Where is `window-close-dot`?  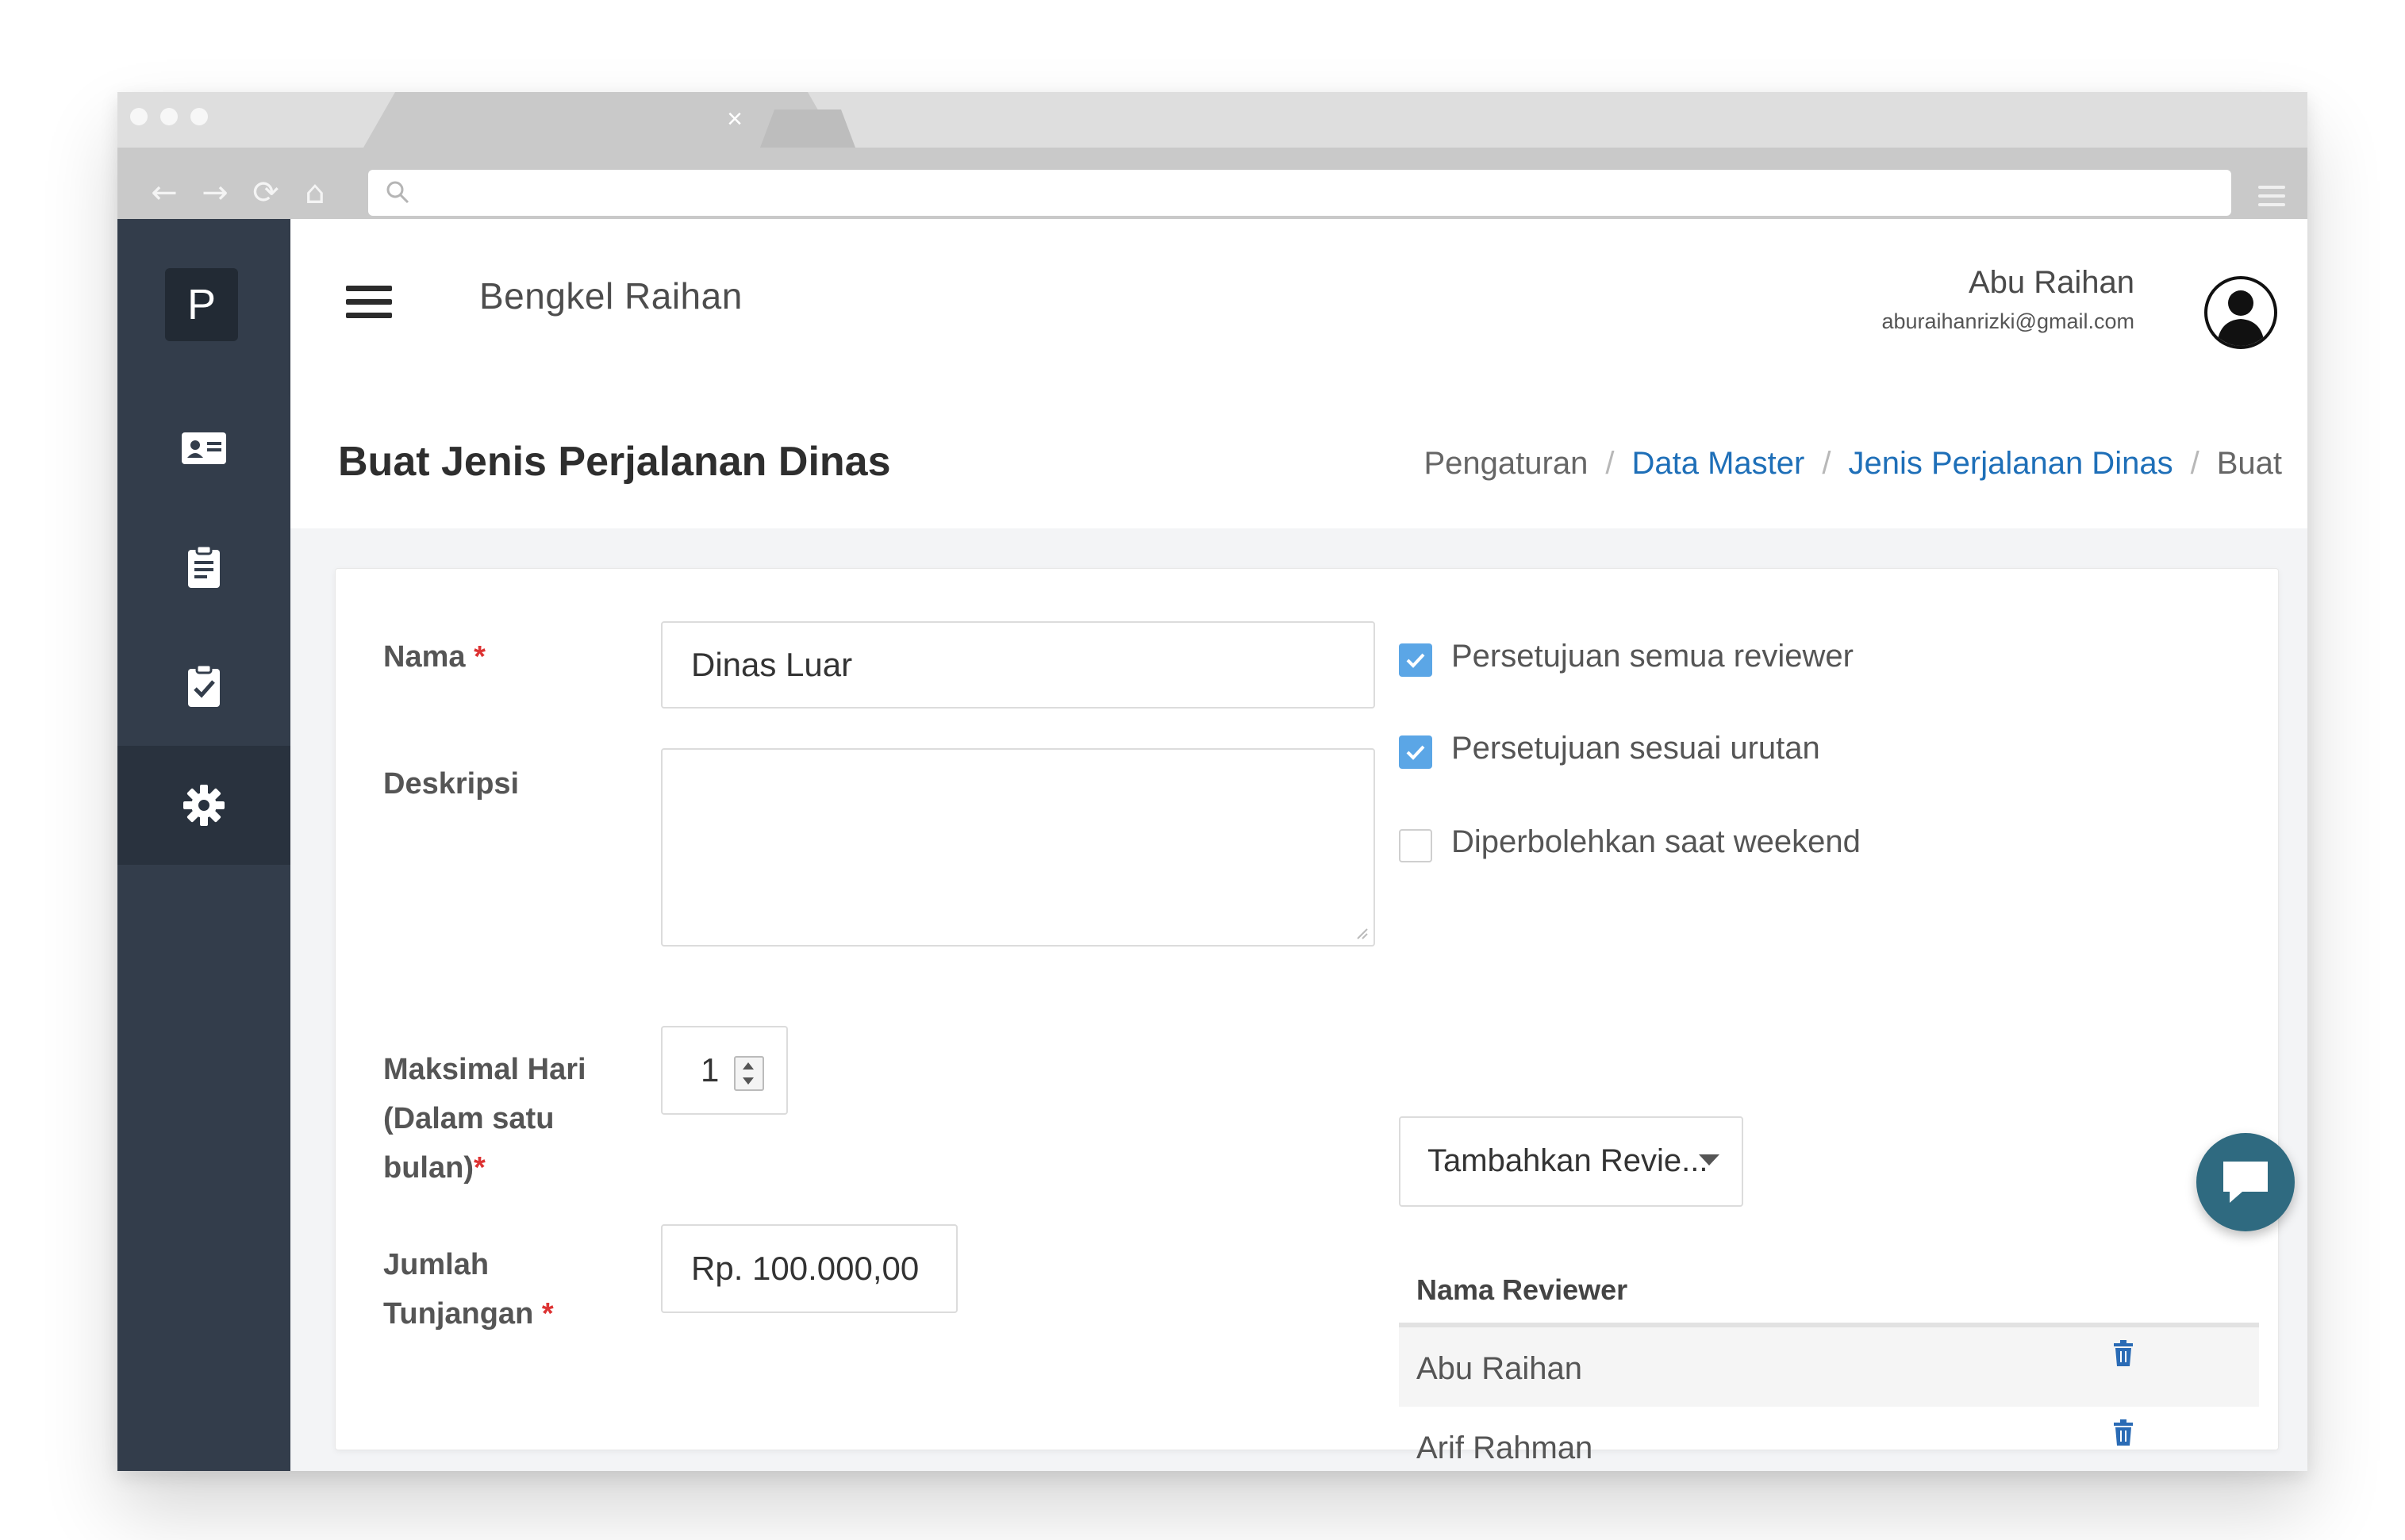 window-close-dot is located at coordinates (139, 116).